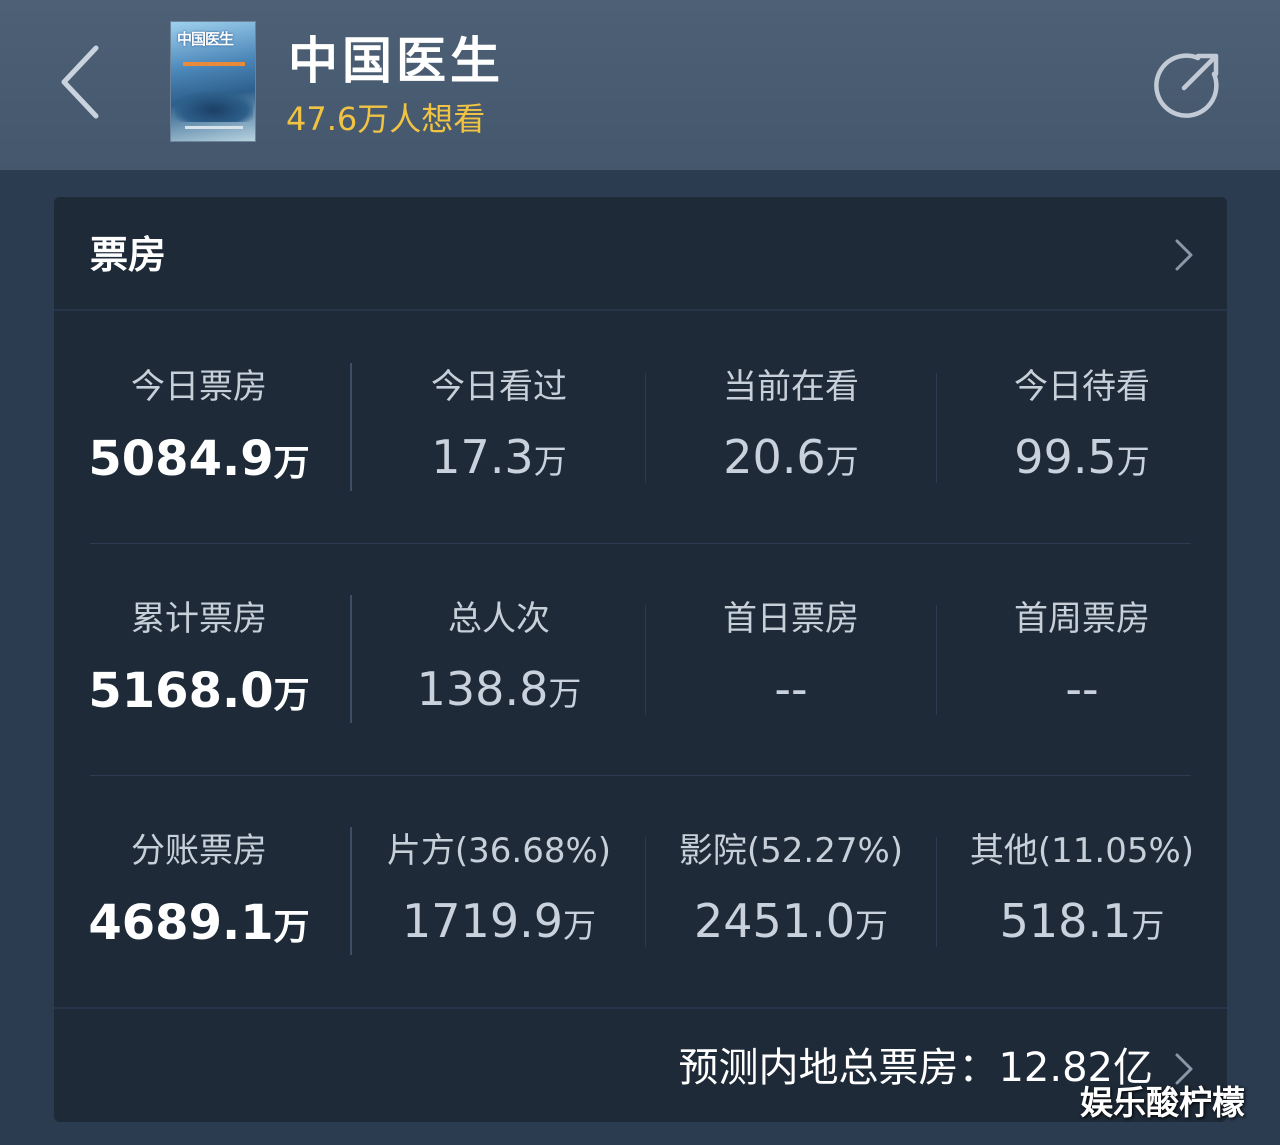 This screenshot has width=1280, height=1145. What do you see at coordinates (199, 387) in the screenshot?
I see `stat-label: 今日票房` at bounding box center [199, 387].